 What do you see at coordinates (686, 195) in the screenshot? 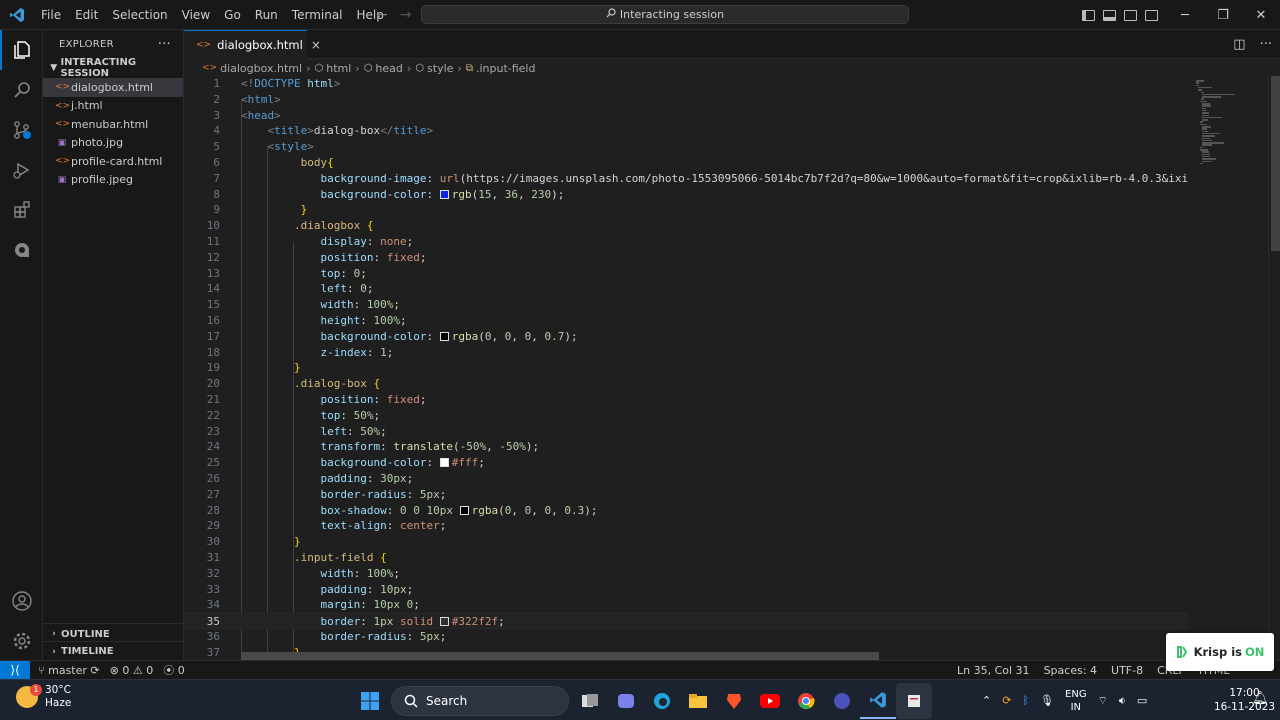
I see `code-line: 8 background-color: rgb(15, 36, 230);` at bounding box center [686, 195].